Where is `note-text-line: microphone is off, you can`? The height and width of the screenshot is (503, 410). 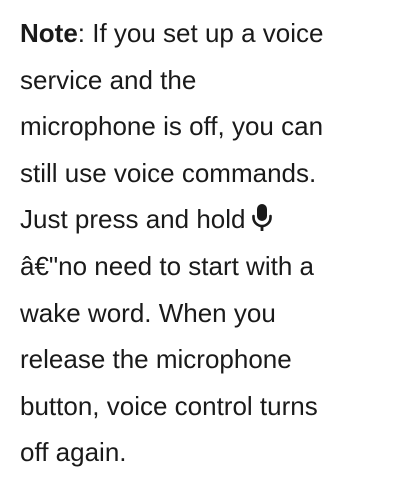 note-text-line: microphone is off, you can is located at coordinates (172, 126).